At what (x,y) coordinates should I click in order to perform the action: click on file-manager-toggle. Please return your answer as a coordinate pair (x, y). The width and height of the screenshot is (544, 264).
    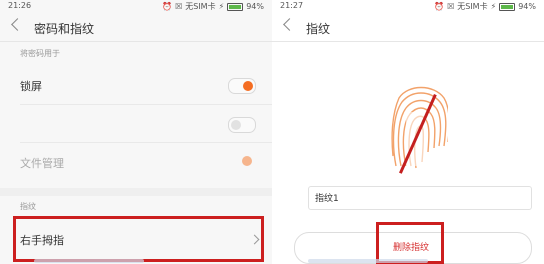
    Looking at the image, I should click on (241, 161).